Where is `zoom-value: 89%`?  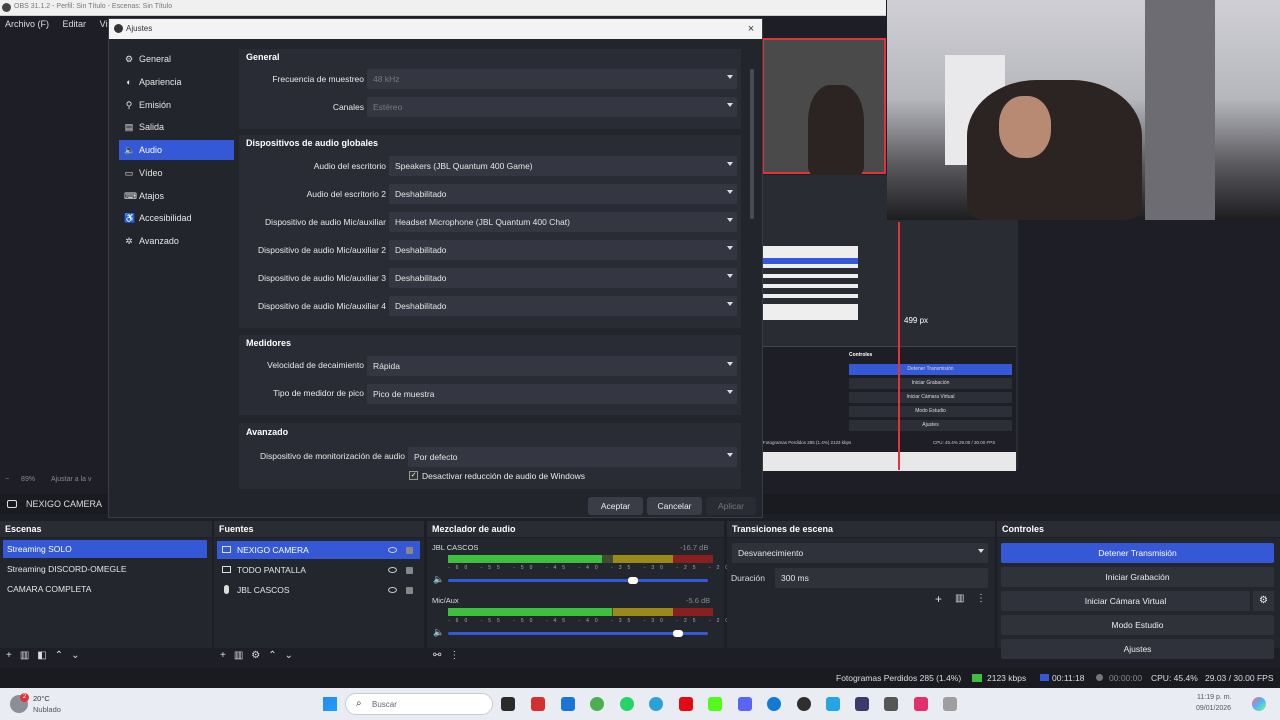 zoom-value: 89% is located at coordinates (28, 479).